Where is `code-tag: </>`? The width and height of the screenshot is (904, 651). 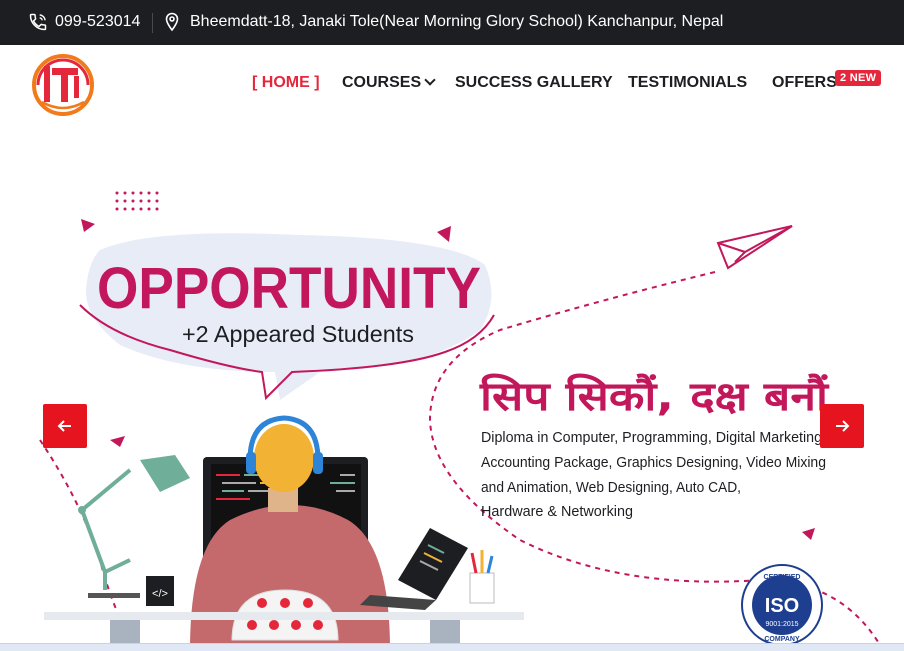
code-tag: </> is located at coordinates (160, 594).